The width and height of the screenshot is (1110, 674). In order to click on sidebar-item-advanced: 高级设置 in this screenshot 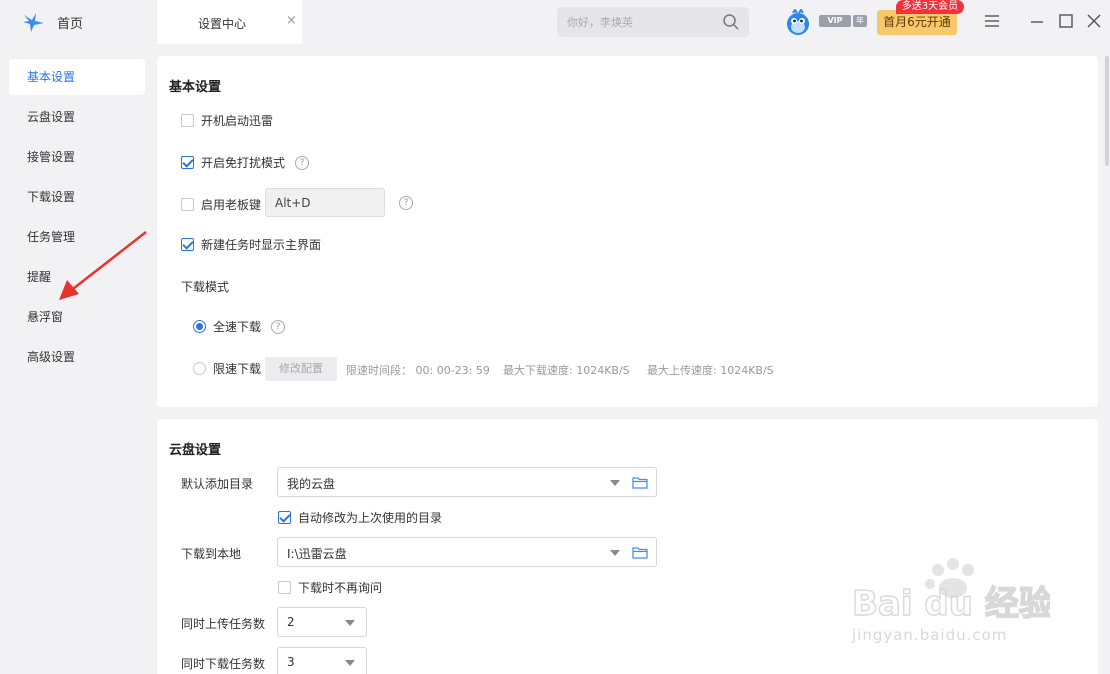, I will do `click(77, 357)`.